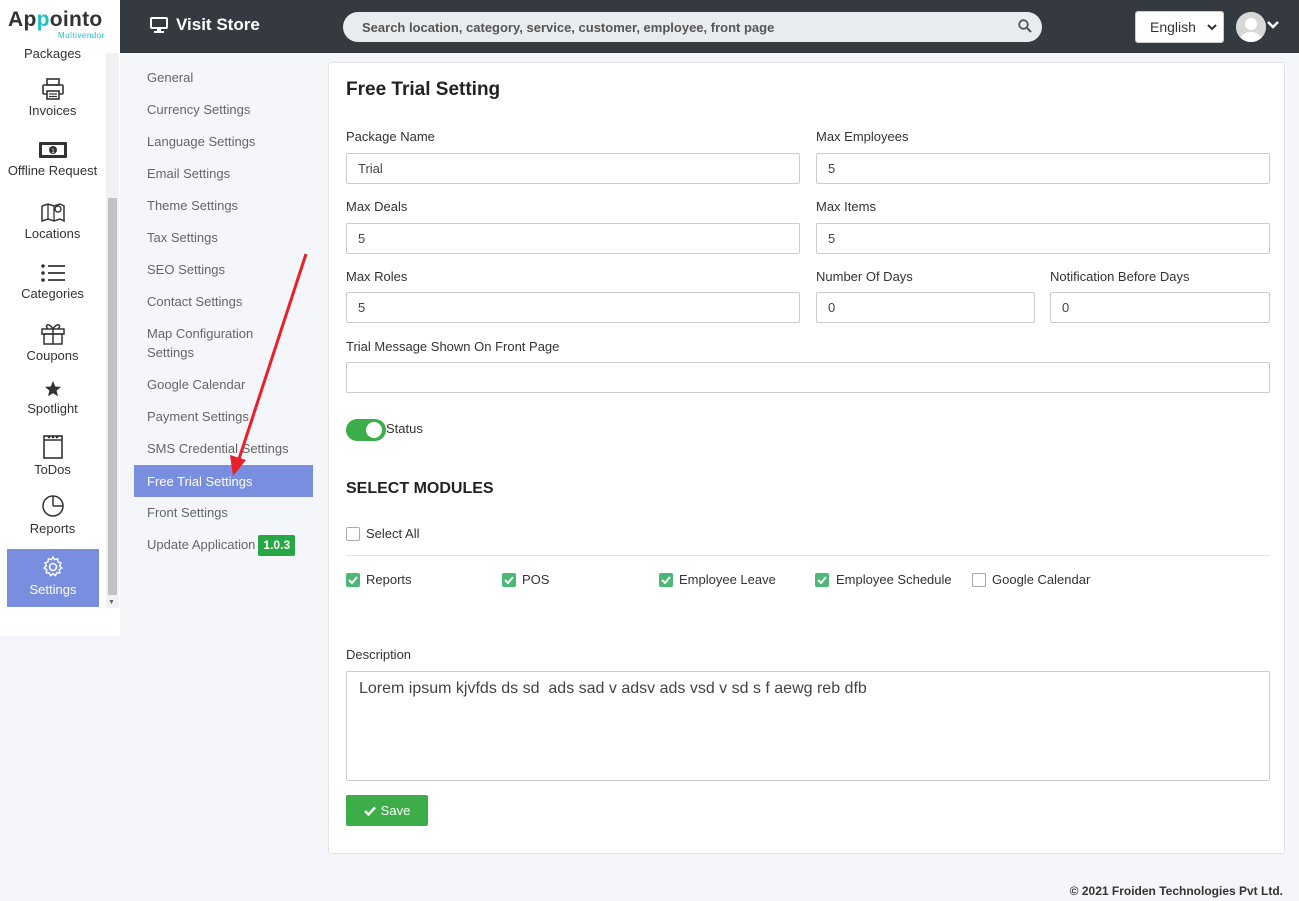  I want to click on sidebar-item-offline-request: 1 Offline Request, so click(52, 159).